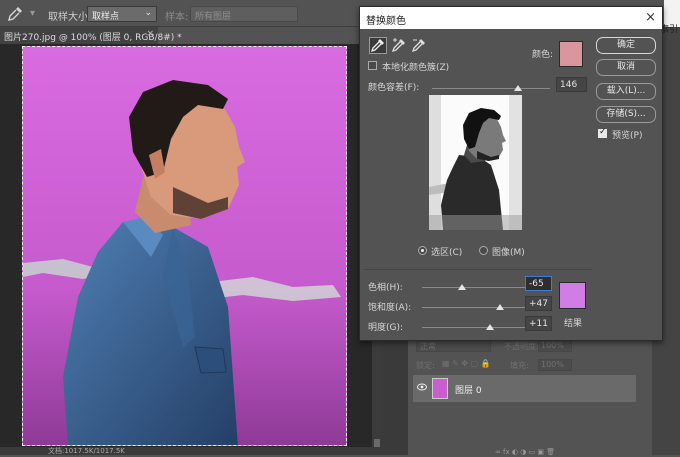 This screenshot has height=457, width=680. What do you see at coordinates (521, 346) in the screenshot?
I see `opacity-label: 不透明度:` at bounding box center [521, 346].